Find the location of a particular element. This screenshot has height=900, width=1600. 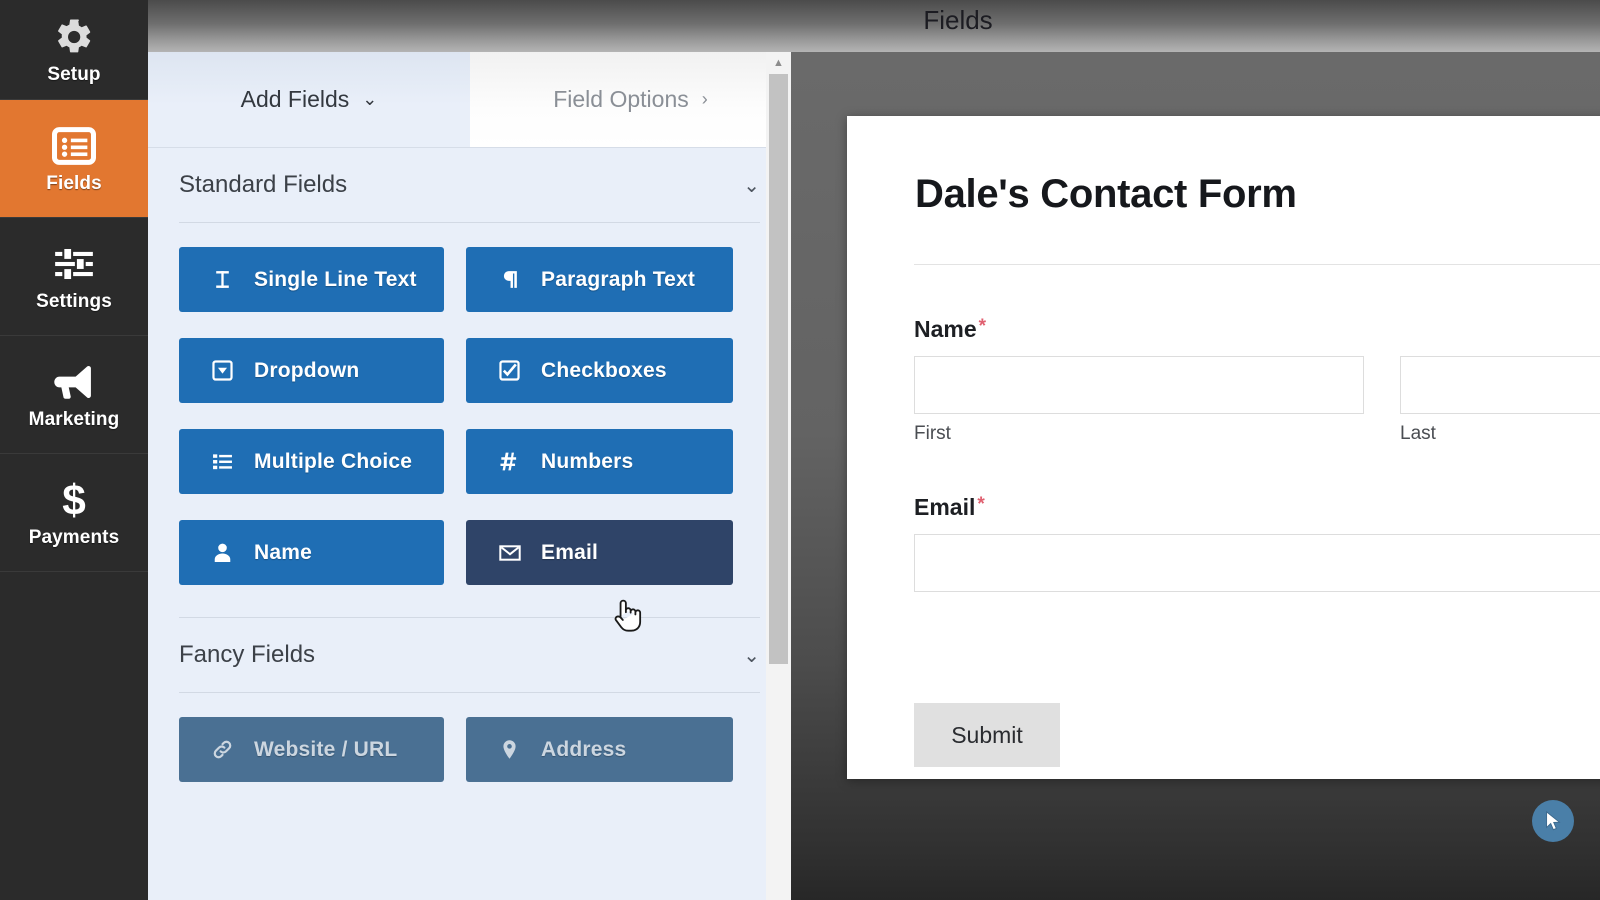

field-button-numbers: Numbers is located at coordinates (599, 461).